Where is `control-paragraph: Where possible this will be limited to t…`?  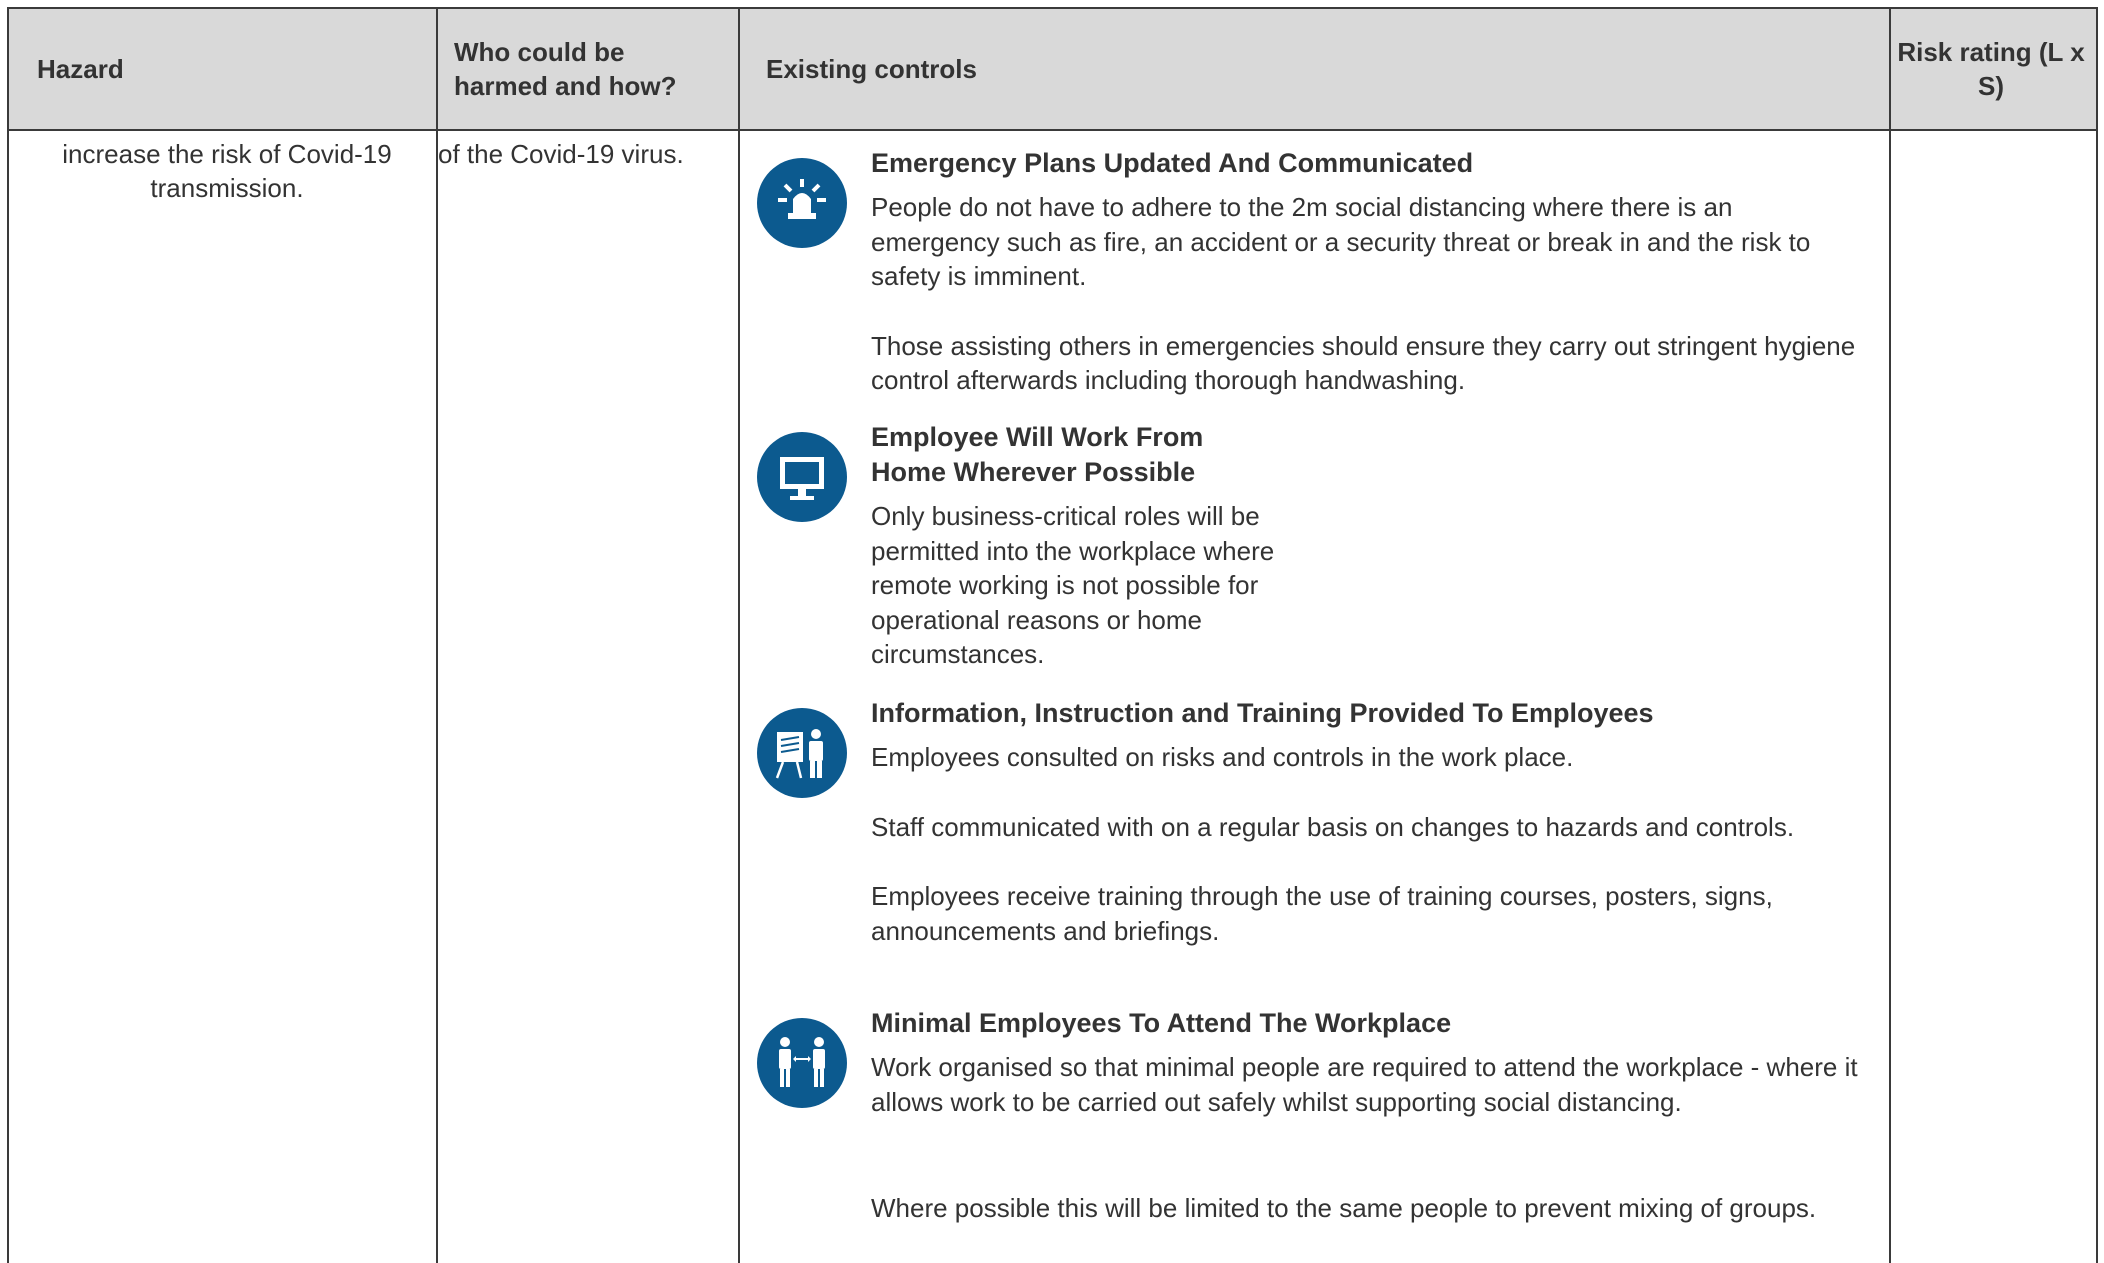
control-paragraph: Where possible this will be limited to t… is located at coordinates (1344, 1208).